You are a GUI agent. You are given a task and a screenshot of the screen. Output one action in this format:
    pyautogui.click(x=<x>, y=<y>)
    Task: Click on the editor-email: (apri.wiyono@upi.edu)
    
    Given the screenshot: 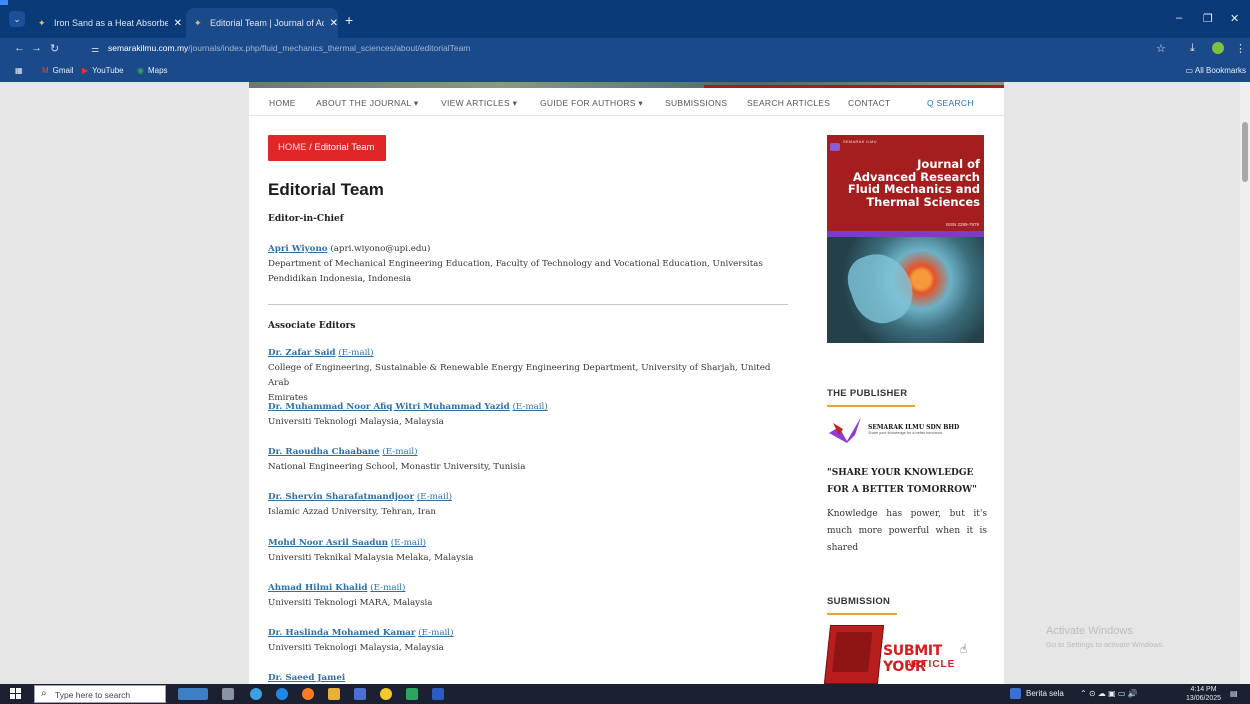 What is the action you would take?
    pyautogui.click(x=380, y=249)
    